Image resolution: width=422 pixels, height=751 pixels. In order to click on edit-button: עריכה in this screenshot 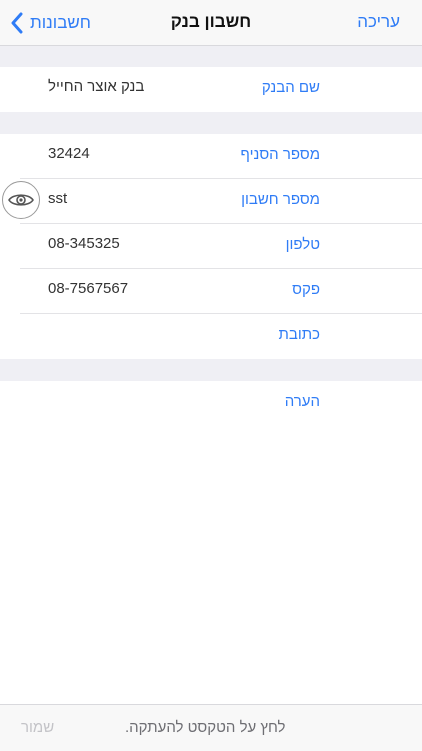, I will do `click(378, 22)`.